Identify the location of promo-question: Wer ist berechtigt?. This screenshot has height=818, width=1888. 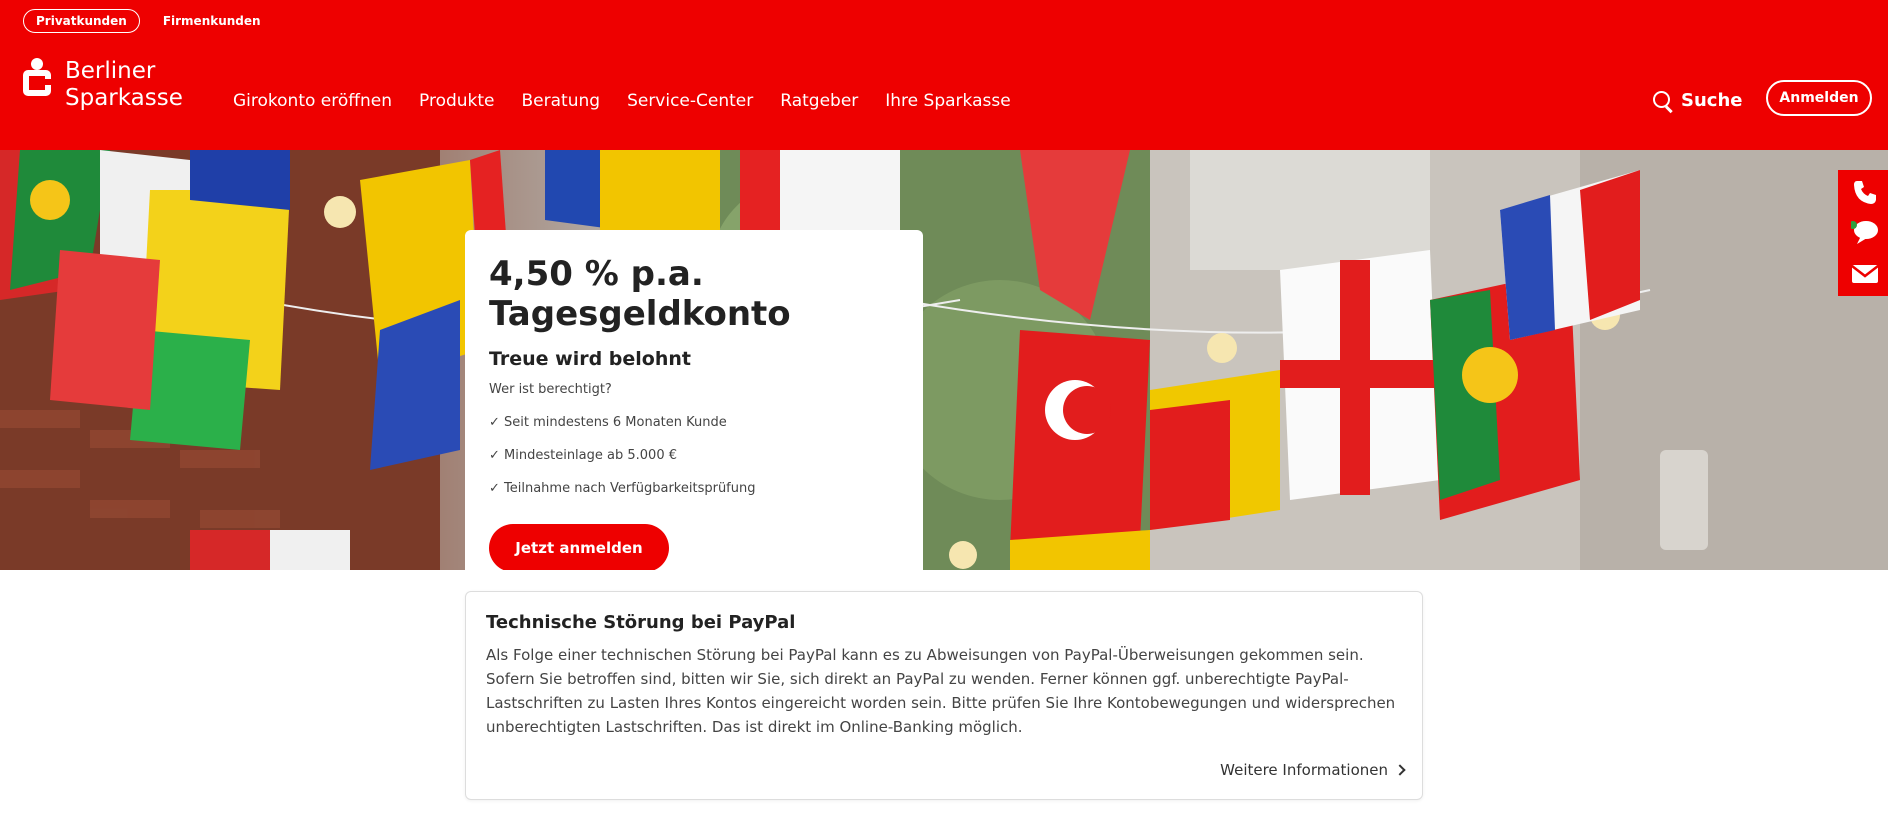
(550, 389).